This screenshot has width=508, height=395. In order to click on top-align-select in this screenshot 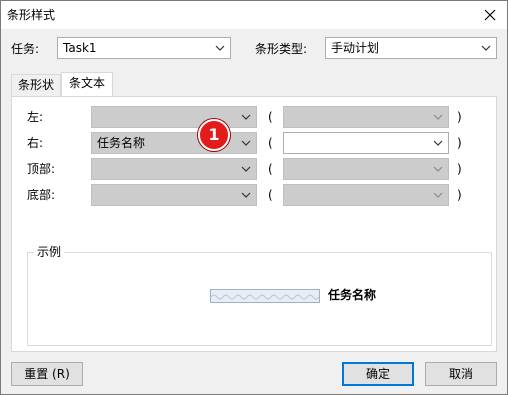, I will do `click(366, 169)`.